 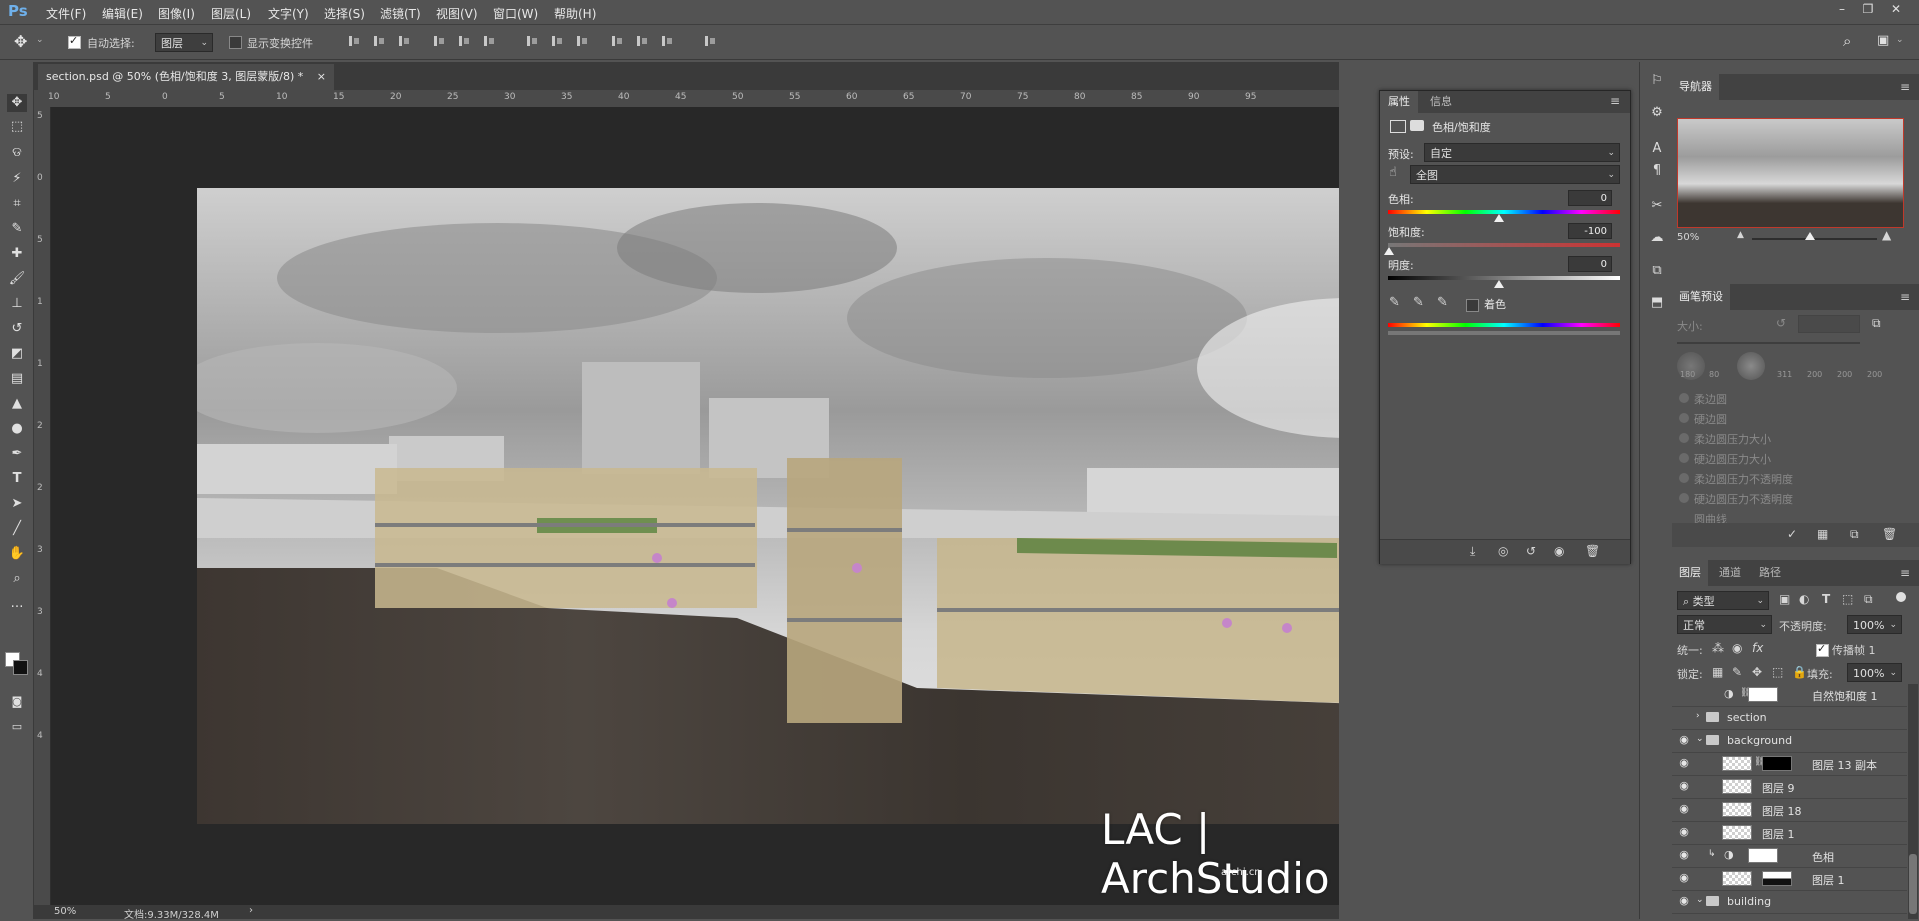 I want to click on chevron-right-icon: ›, so click(x=1698, y=716).